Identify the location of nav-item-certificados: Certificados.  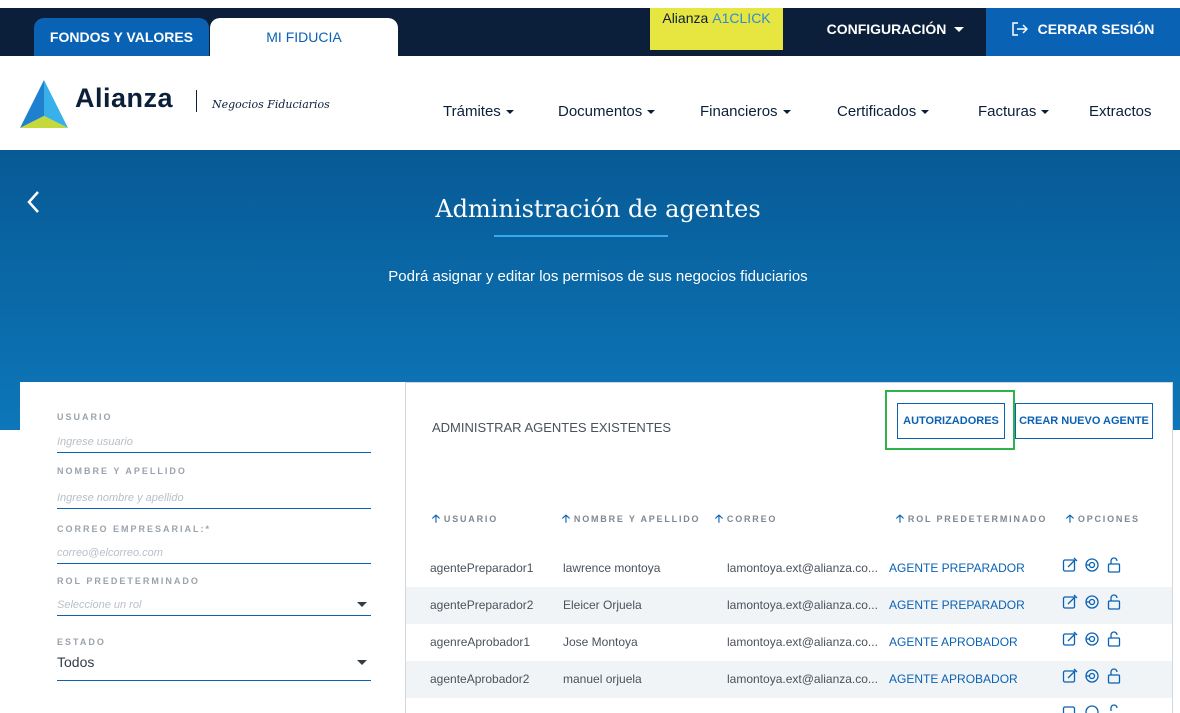
(883, 111).